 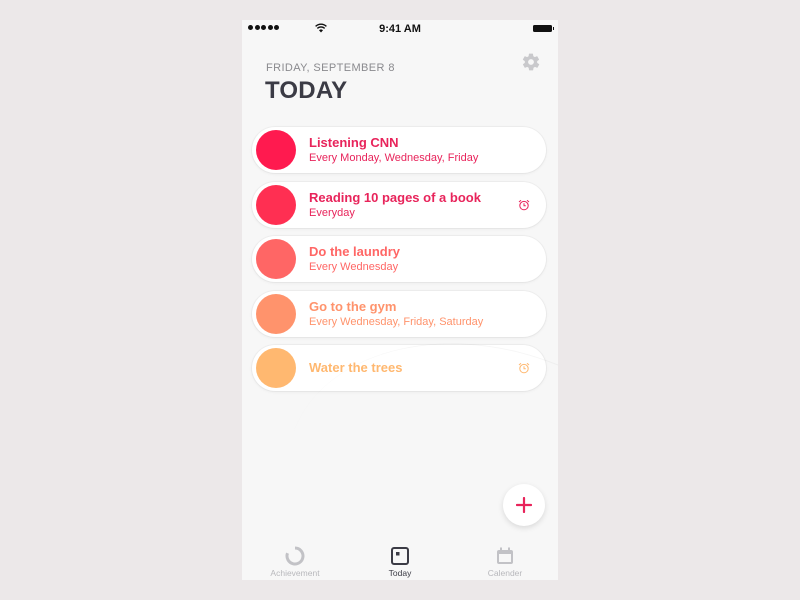 I want to click on gear-icon, so click(x=531, y=62).